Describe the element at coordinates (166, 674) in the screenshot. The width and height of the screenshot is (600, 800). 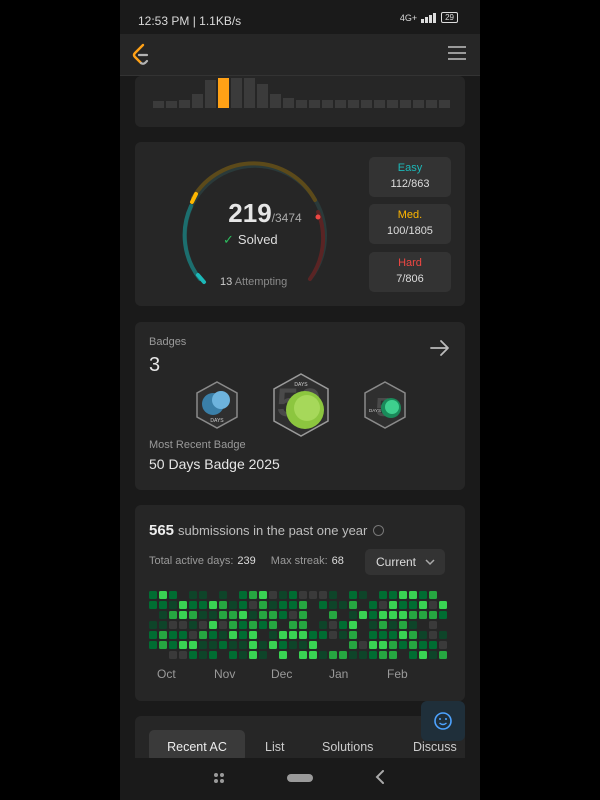
I see `month-label: Oct` at that location.